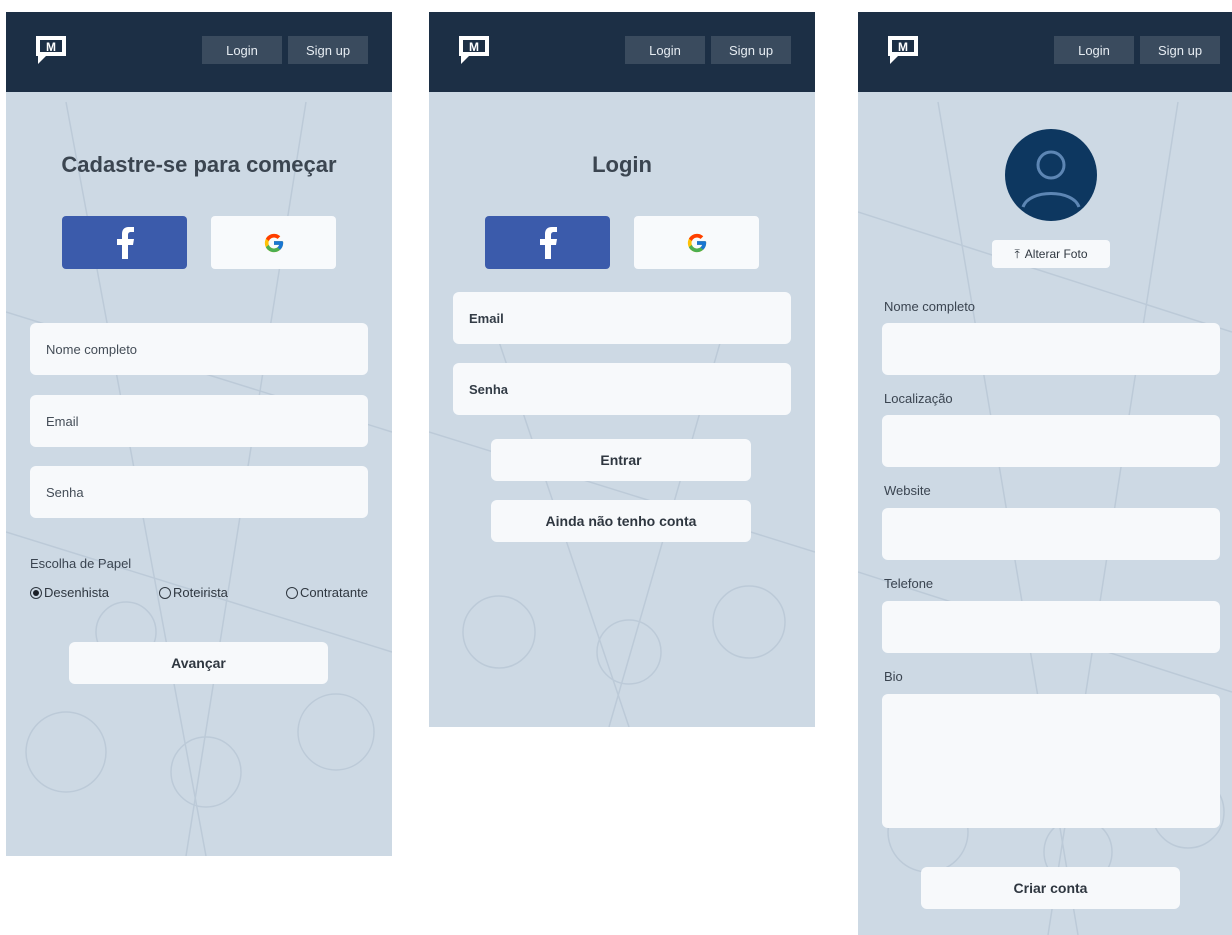 The image size is (1232, 935). What do you see at coordinates (1017, 253) in the screenshot?
I see `upload-icon: ⤒` at bounding box center [1017, 253].